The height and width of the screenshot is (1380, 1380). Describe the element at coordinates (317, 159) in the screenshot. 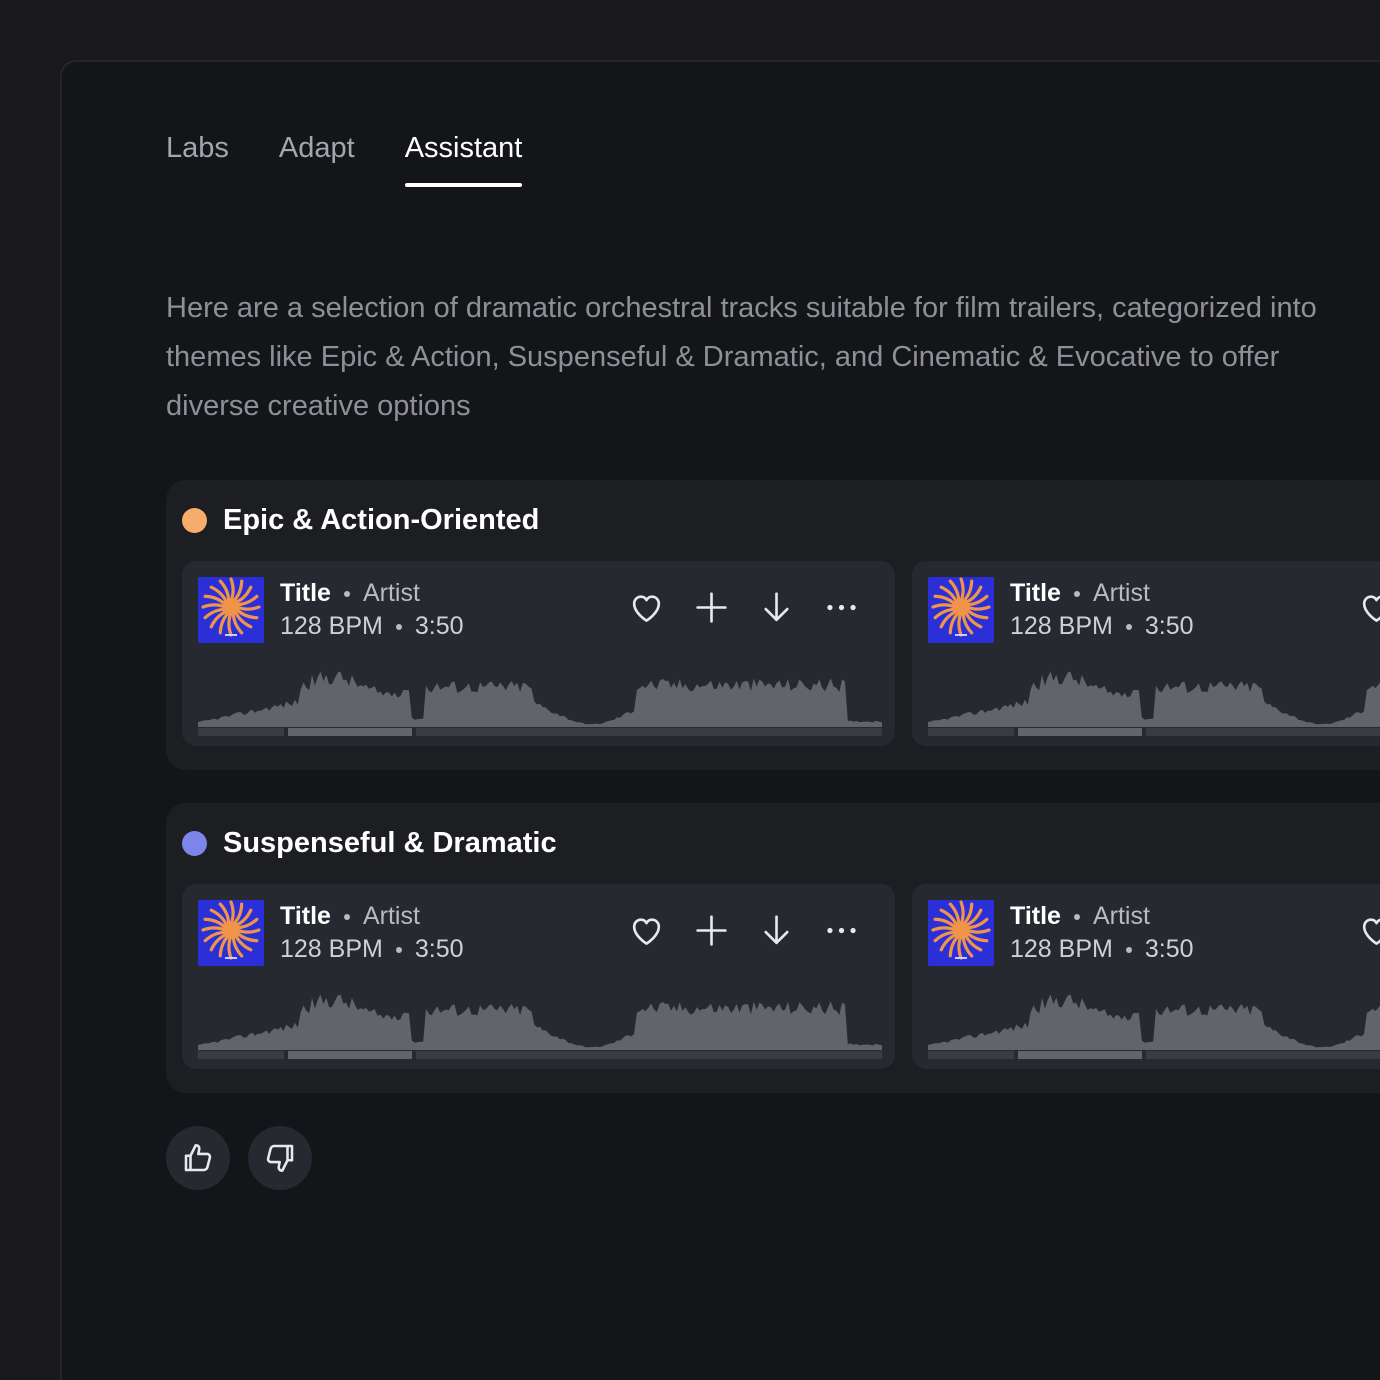

I see `tab-adapt: Adapt` at that location.